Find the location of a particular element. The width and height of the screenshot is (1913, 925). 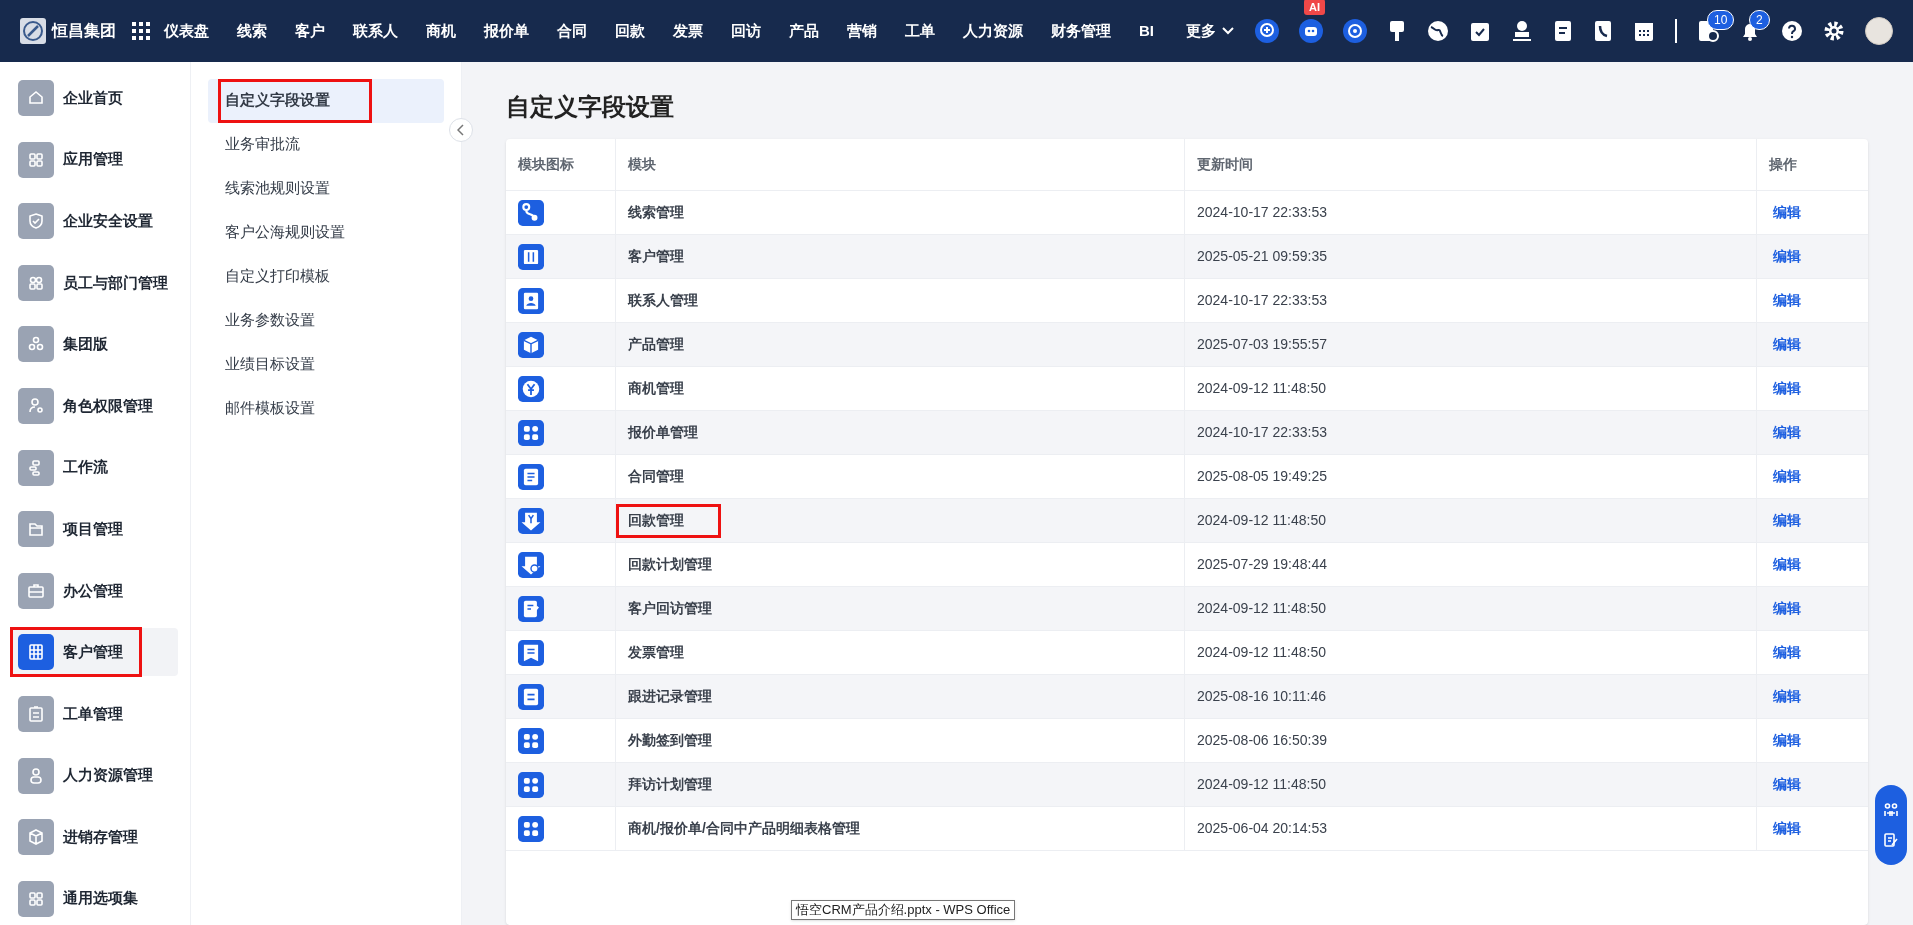

nav-link: 营销 is located at coordinates (862, 31).